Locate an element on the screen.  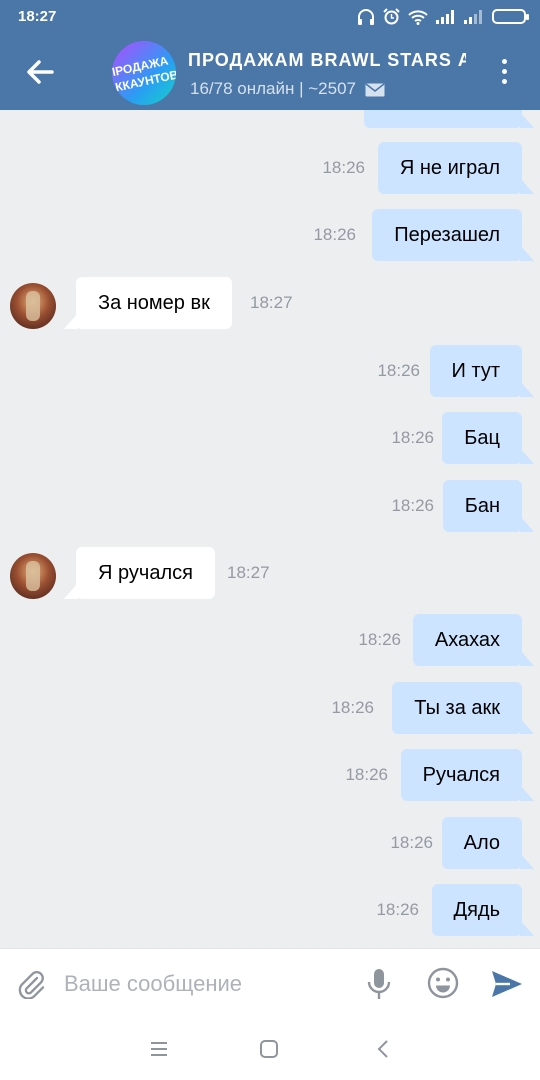
message-in: Я ручался 18:27 is located at coordinates (270, 573).